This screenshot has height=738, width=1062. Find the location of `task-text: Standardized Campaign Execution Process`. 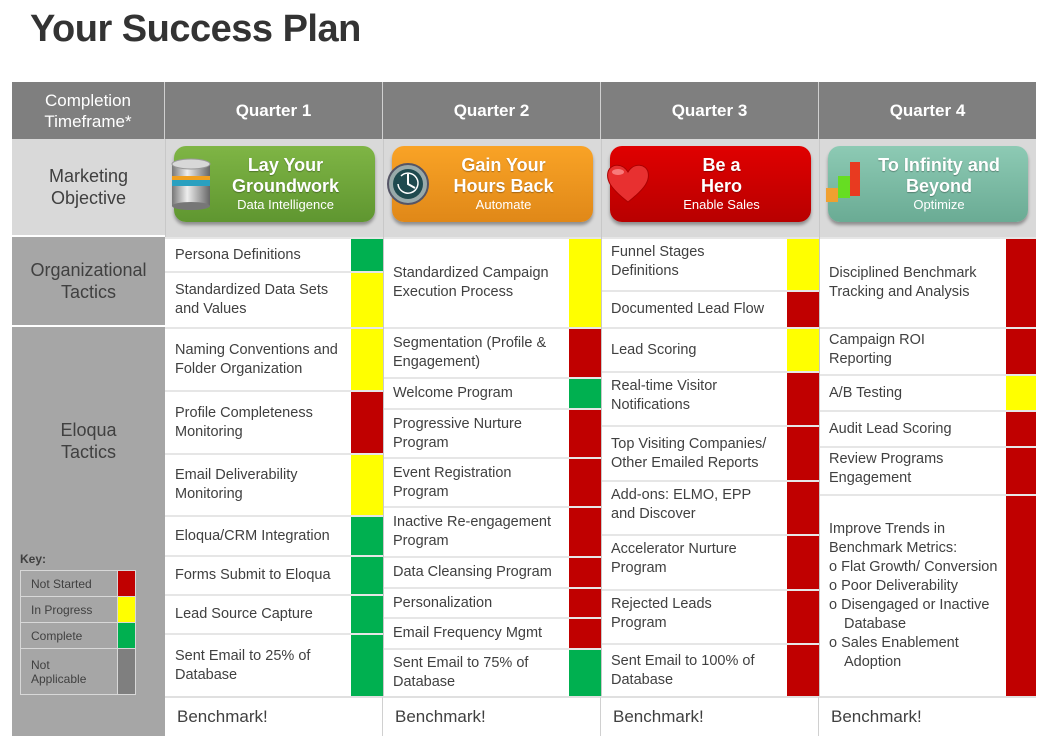

task-text: Standardized Campaign Execution Process is located at coordinates (471, 282).